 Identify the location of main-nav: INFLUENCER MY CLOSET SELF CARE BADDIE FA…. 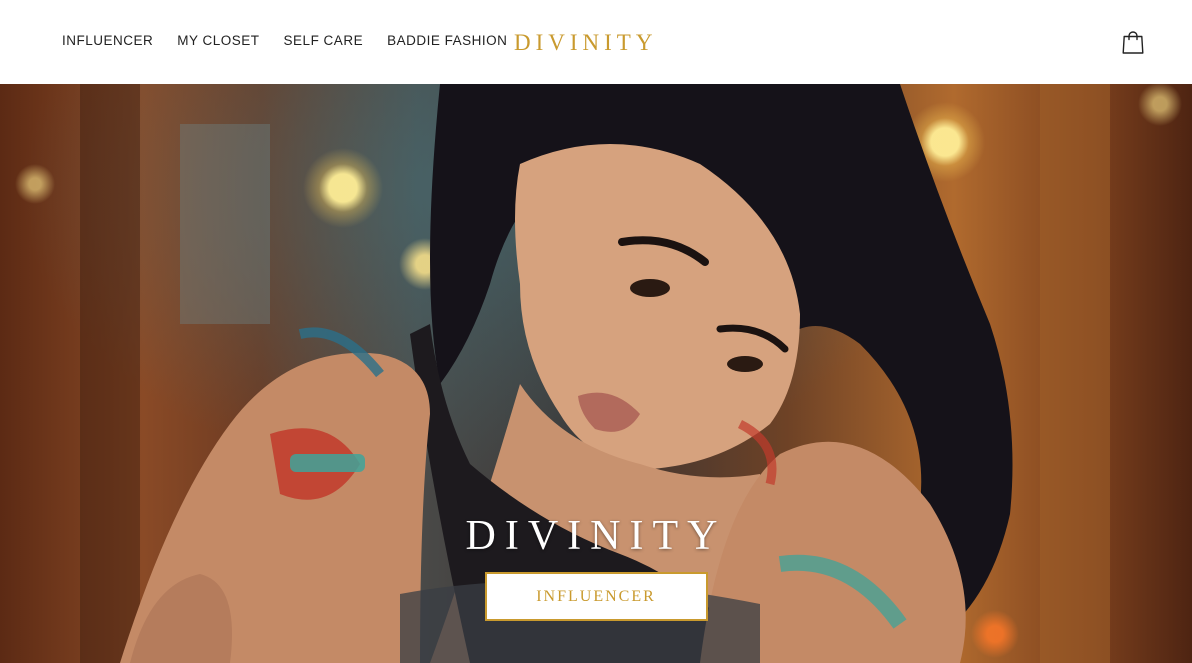
(284, 40).